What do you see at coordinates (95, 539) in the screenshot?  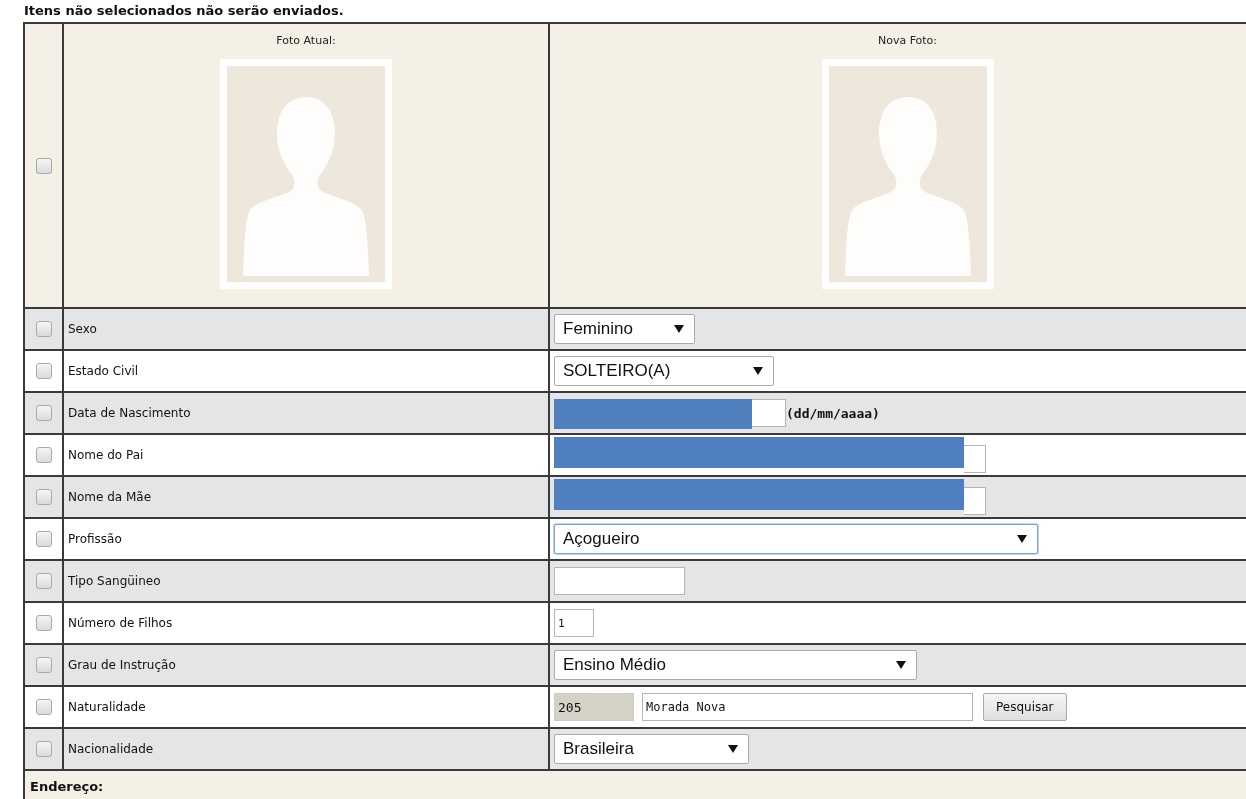 I see `field-label: Profissão` at bounding box center [95, 539].